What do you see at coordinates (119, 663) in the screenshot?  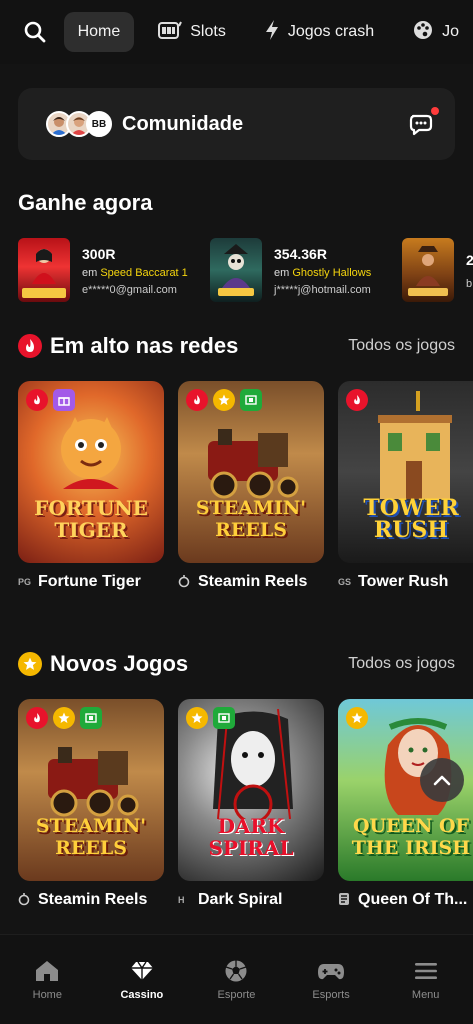 I see `new-games-title: Novos Jogos` at bounding box center [119, 663].